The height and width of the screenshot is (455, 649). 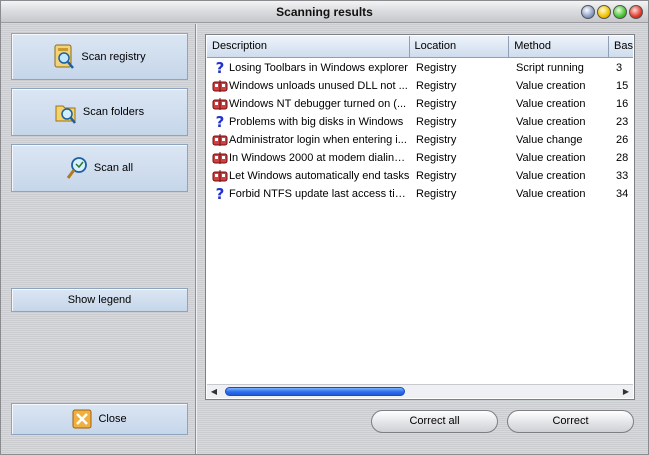 What do you see at coordinates (622, 122) in the screenshot?
I see `base-cell: 23` at bounding box center [622, 122].